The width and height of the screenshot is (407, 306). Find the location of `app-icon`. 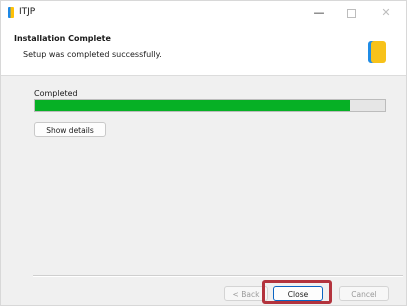

app-icon is located at coordinates (11, 12).